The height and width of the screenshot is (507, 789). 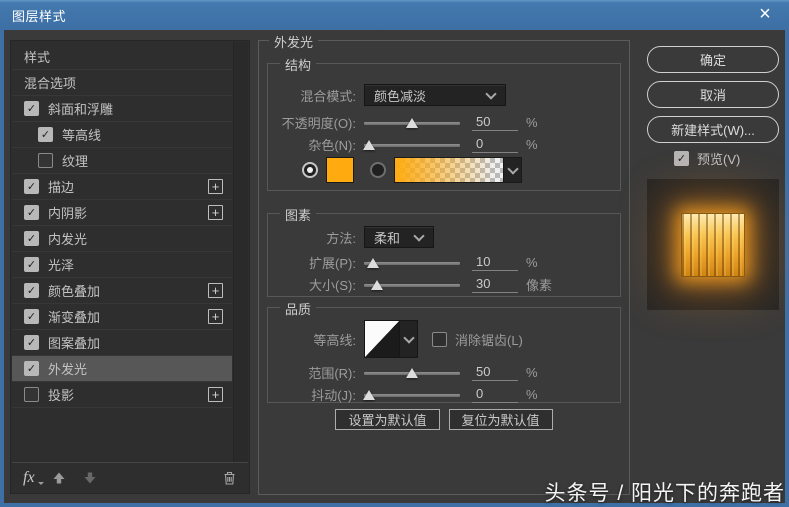 I want to click on range-unit: %, so click(x=532, y=372).